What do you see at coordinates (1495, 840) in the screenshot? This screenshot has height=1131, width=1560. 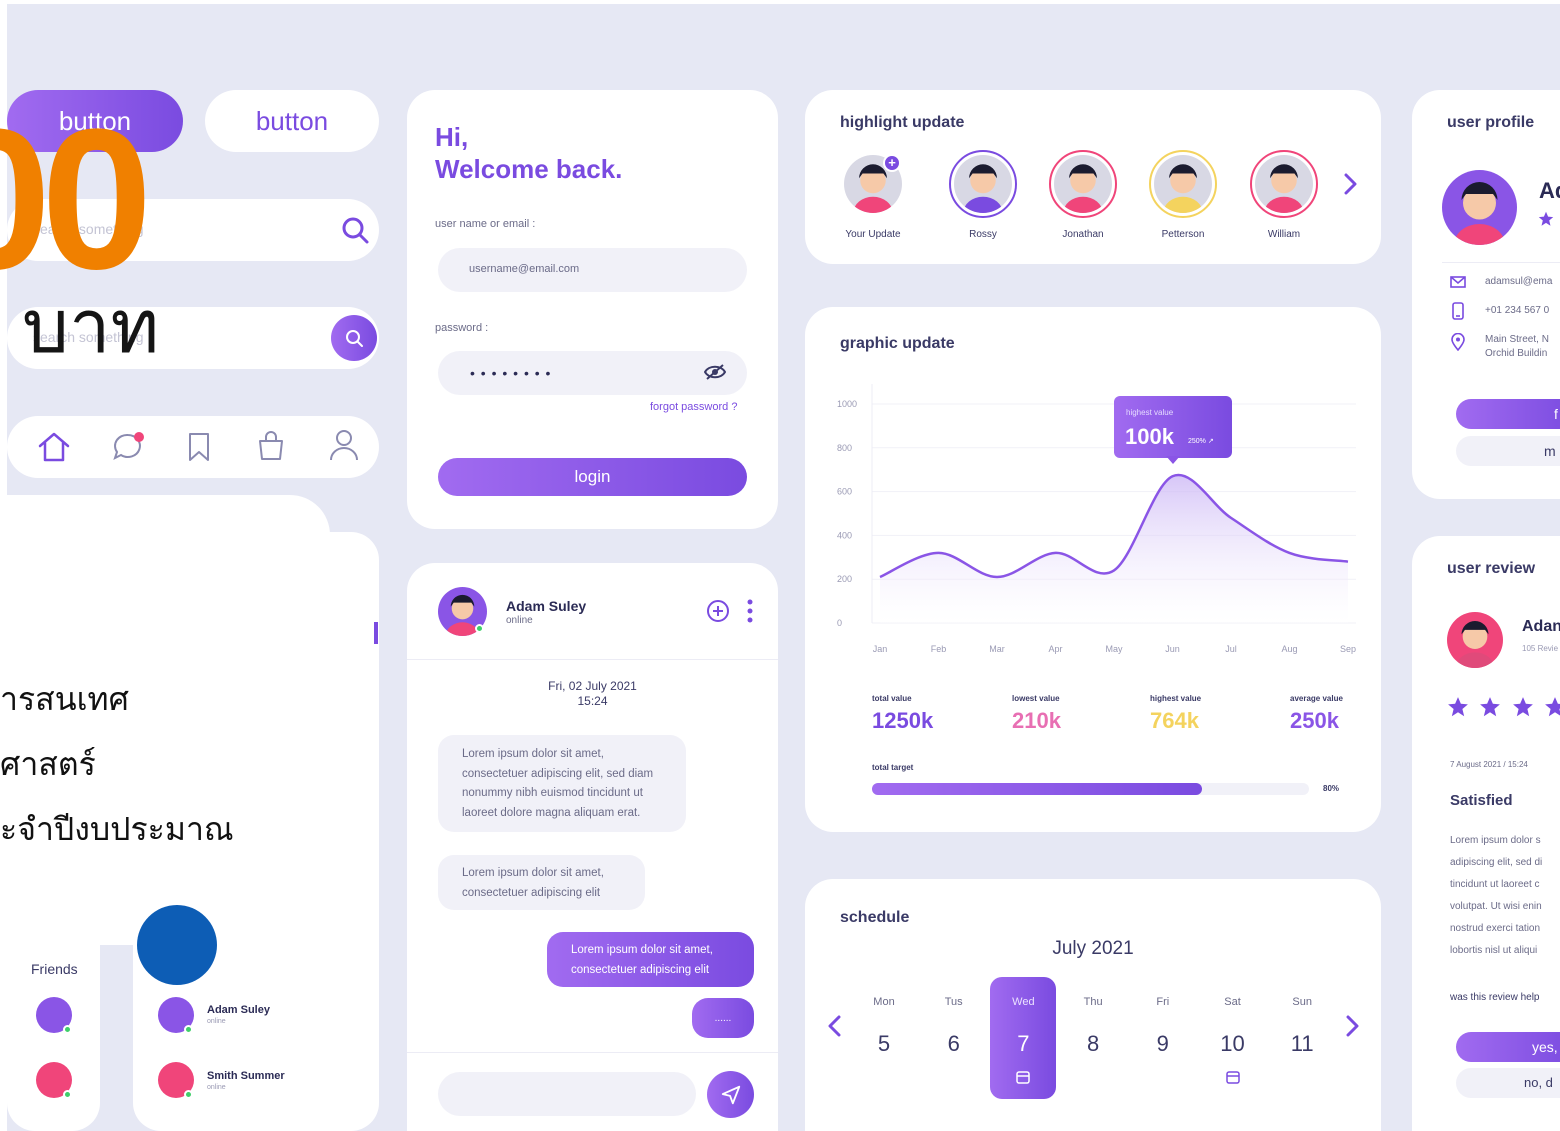 I see `review-text-line: Lorem ipsum dolor s` at bounding box center [1495, 840].